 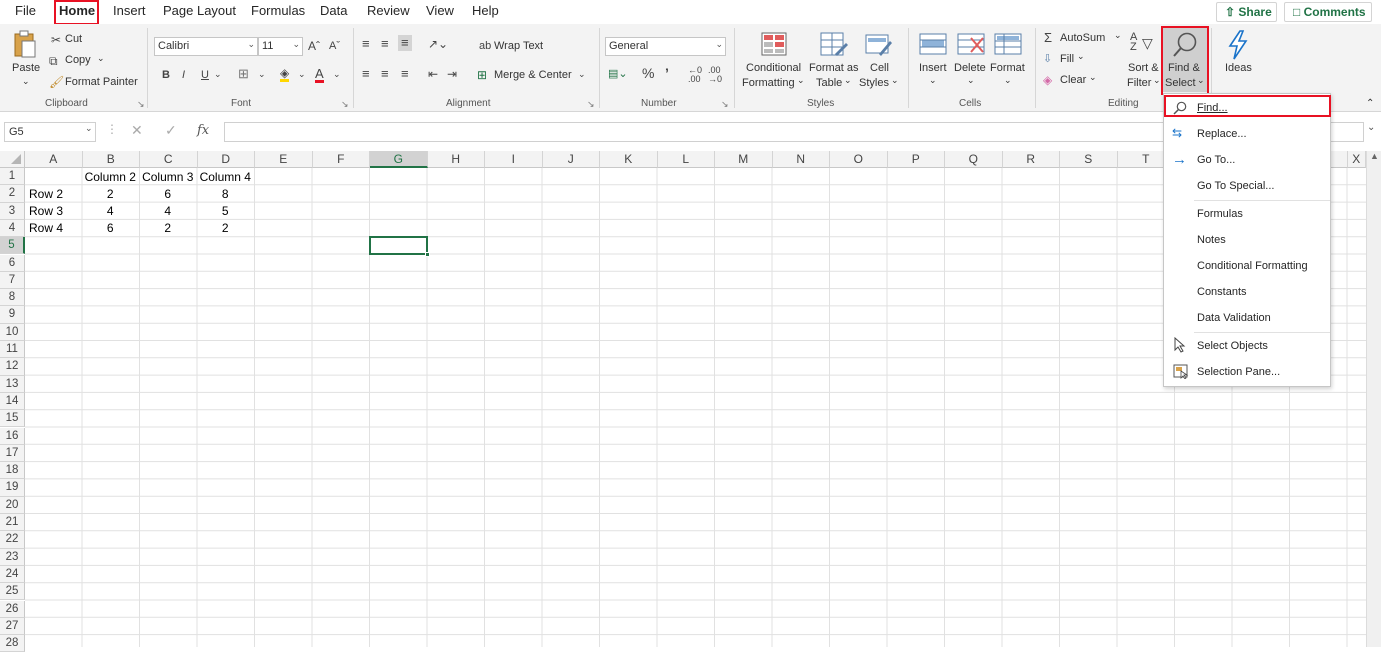 I want to click on column-header-h: H, so click(x=456, y=159).